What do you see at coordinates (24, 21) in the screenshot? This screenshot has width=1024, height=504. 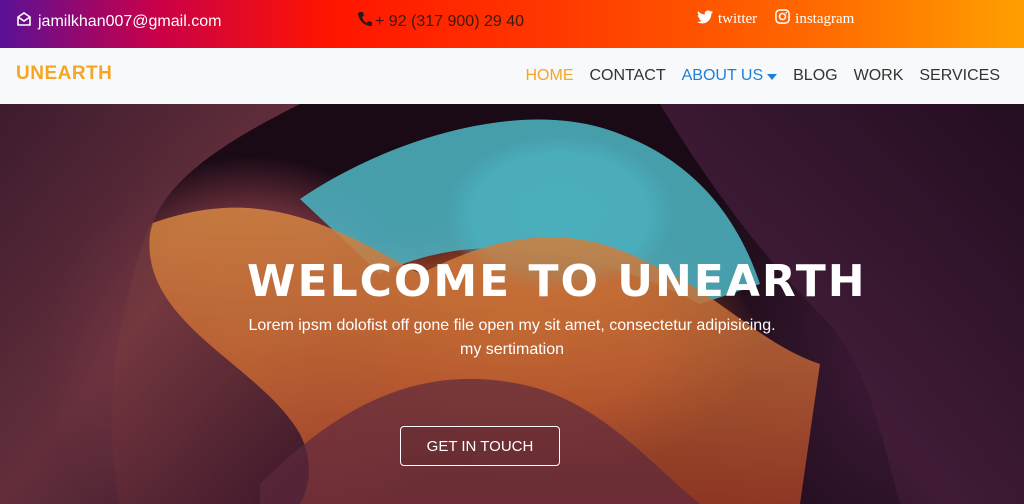 I see `envelope-icon` at bounding box center [24, 21].